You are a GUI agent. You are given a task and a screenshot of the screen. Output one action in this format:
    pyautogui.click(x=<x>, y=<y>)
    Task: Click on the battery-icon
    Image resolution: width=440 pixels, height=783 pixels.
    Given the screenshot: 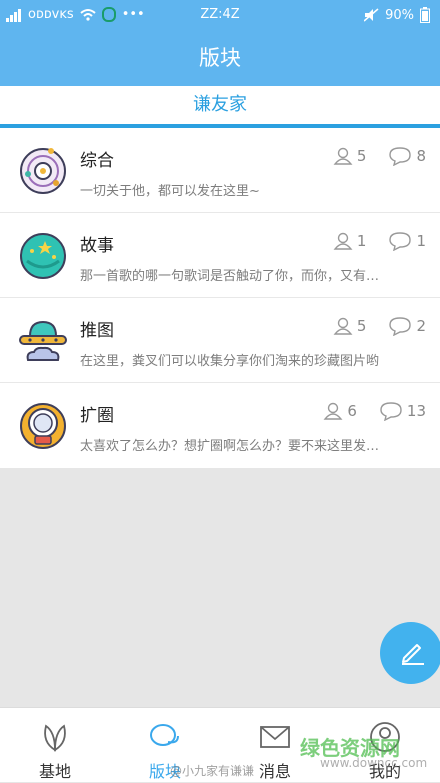 What is the action you would take?
    pyautogui.click(x=425, y=15)
    